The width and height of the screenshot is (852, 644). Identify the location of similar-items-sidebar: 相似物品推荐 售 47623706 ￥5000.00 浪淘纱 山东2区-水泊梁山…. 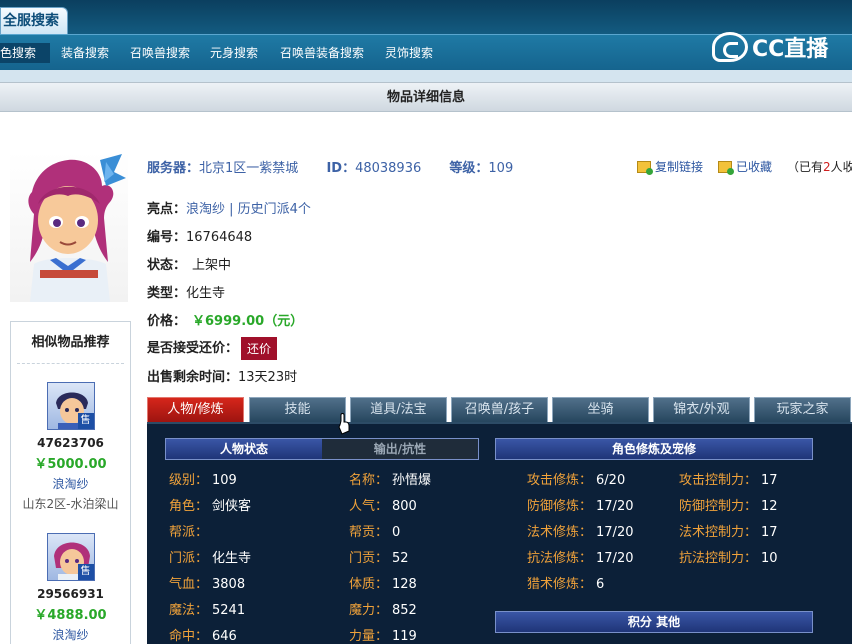
(70, 482).